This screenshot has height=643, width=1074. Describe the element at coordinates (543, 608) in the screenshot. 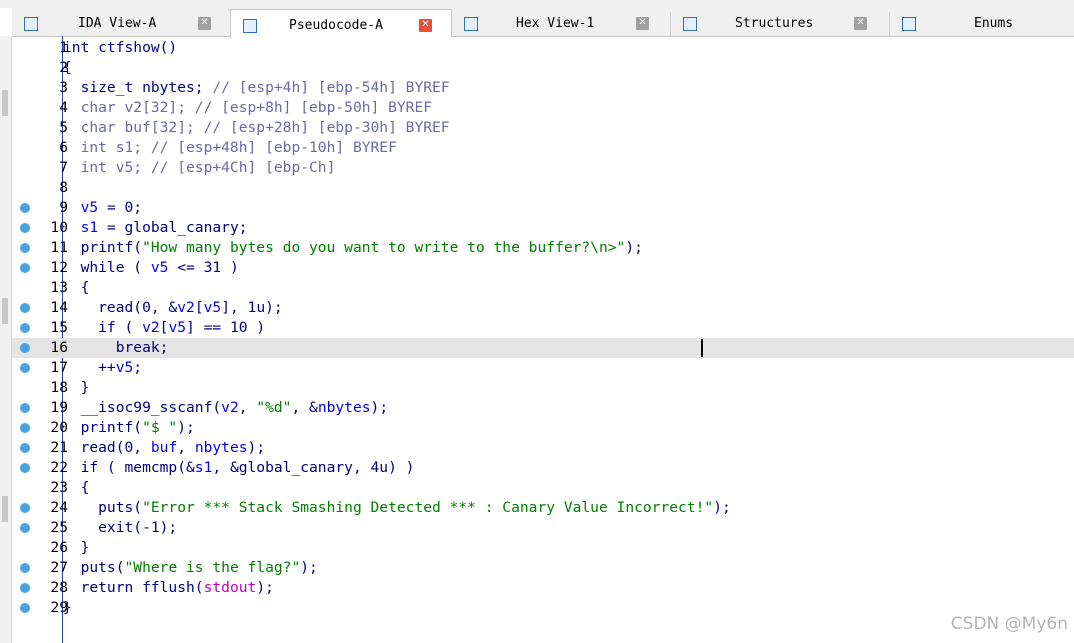

I see `code-line: 29}` at that location.